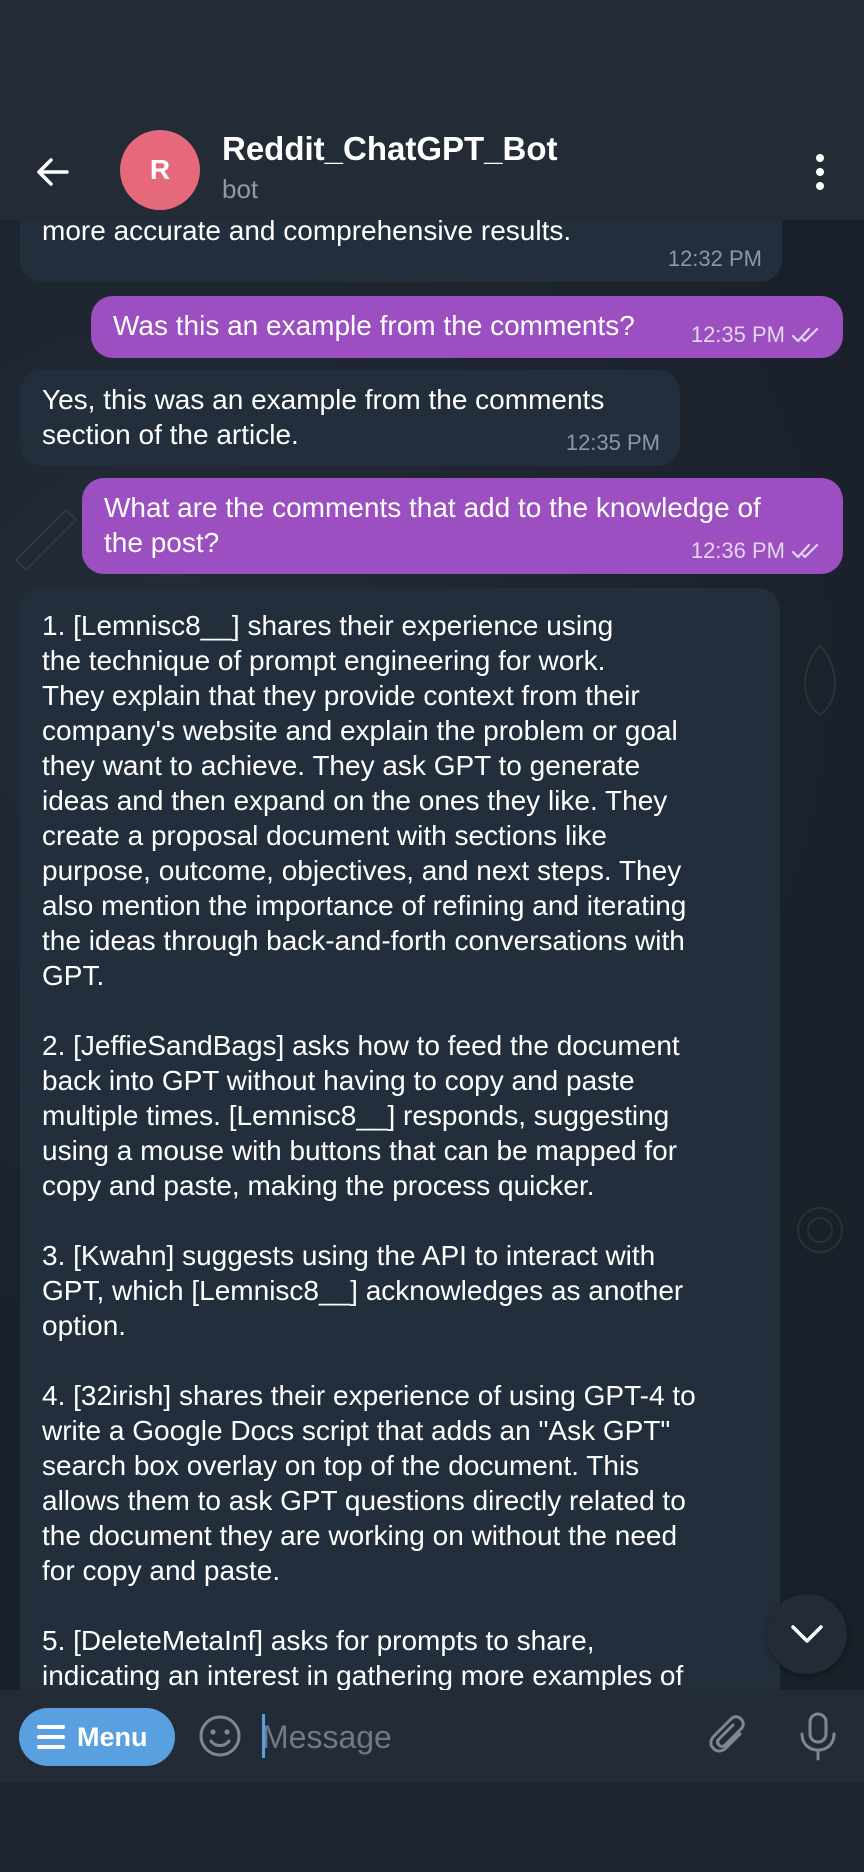  What do you see at coordinates (727, 1734) in the screenshot?
I see `paperclip-icon` at bounding box center [727, 1734].